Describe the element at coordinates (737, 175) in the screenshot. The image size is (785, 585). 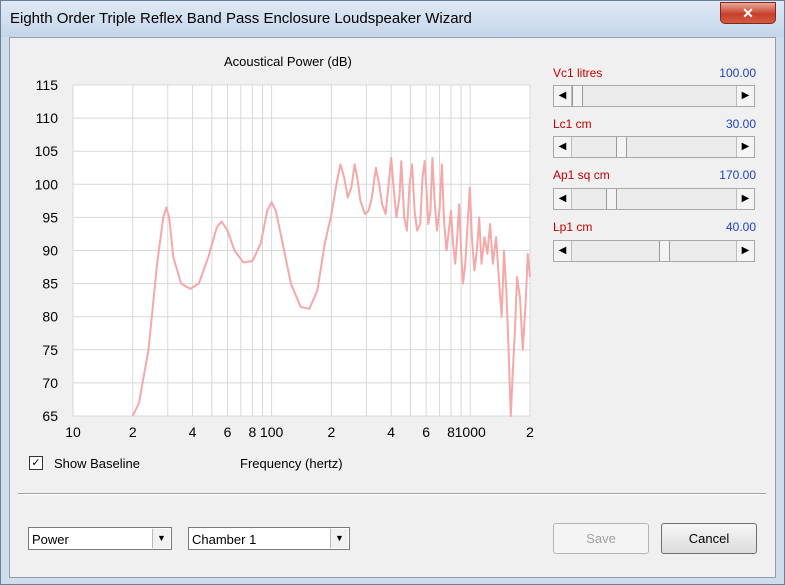
I see `ap1-value: 170.00` at that location.